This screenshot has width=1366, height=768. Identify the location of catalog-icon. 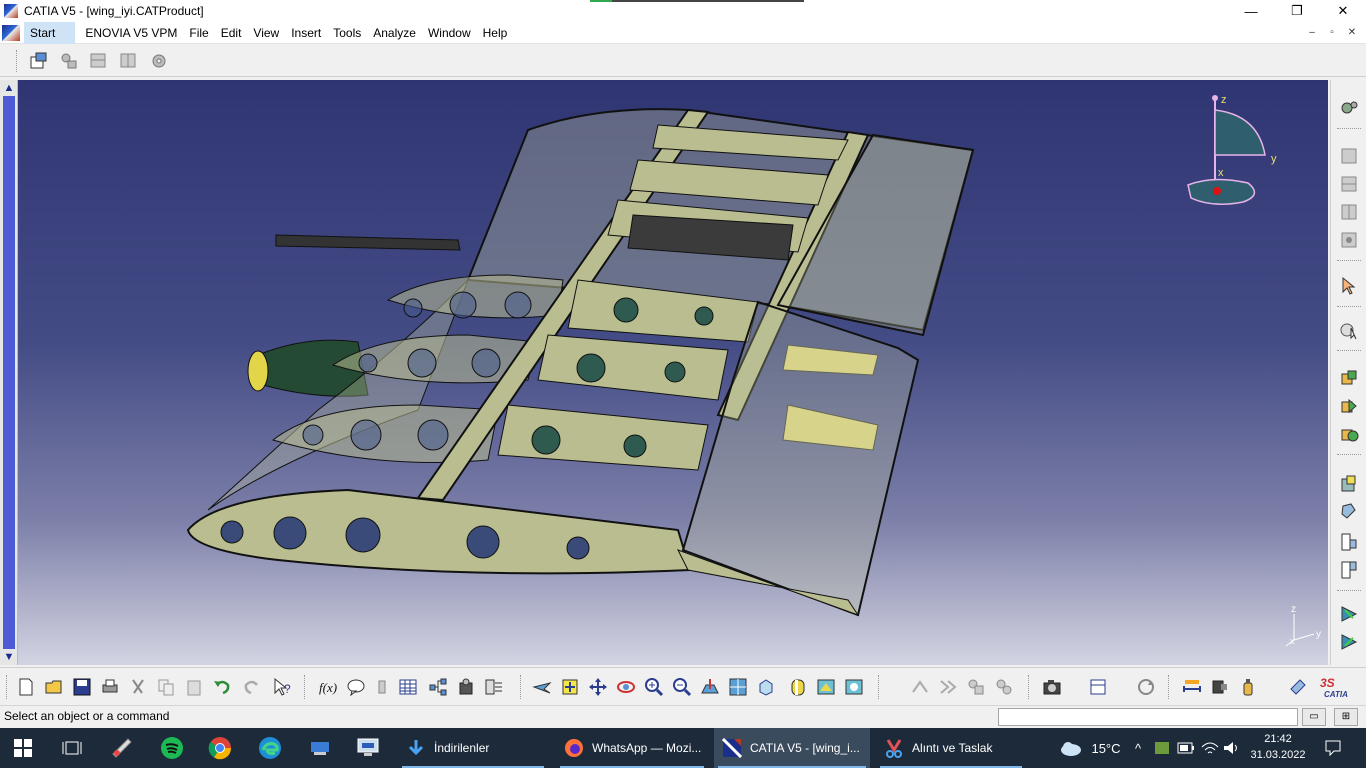
(1349, 156).